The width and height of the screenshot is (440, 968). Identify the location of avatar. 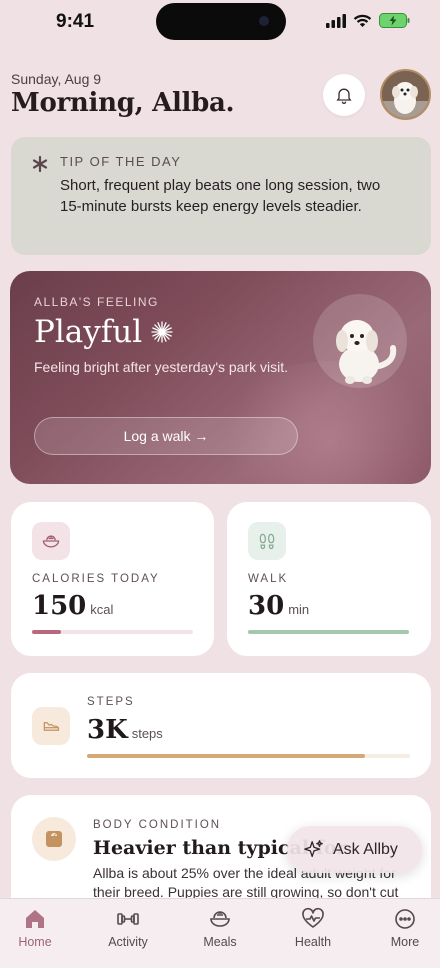
(405, 94).